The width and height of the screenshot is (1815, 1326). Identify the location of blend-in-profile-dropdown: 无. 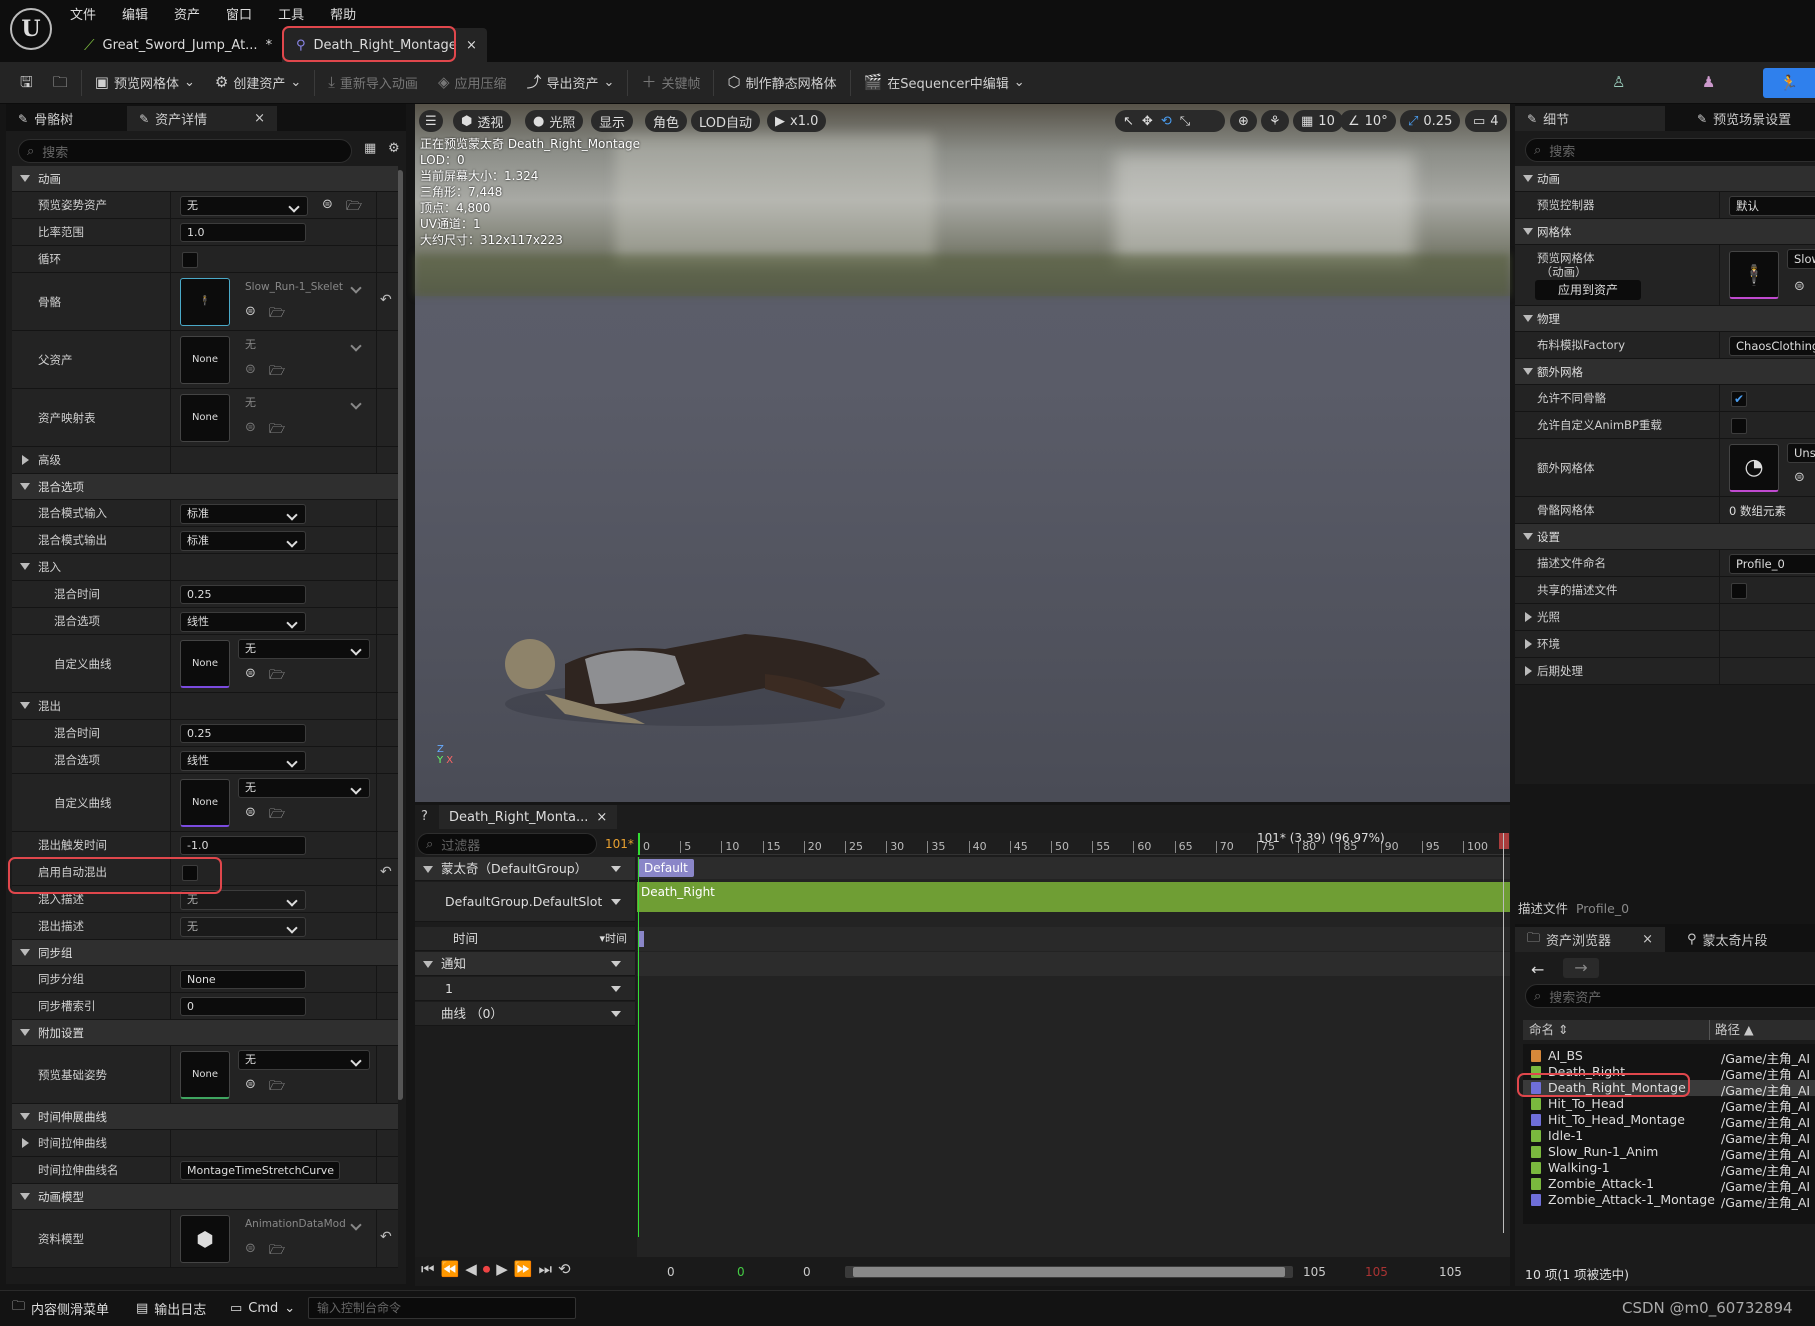
(243, 900).